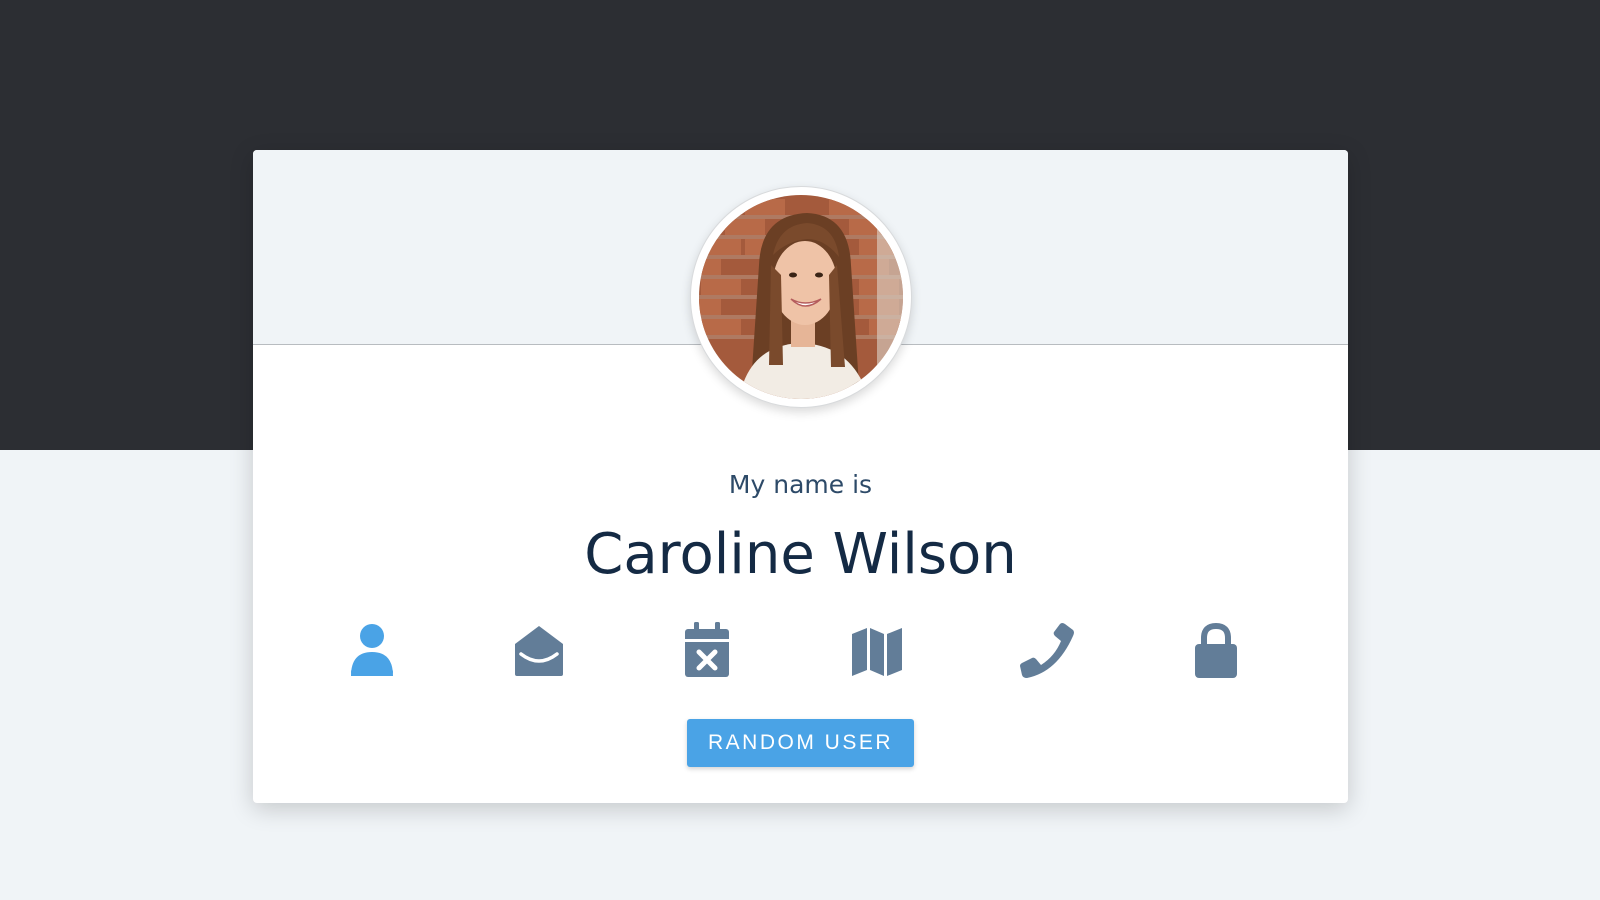  I want to click on avatar-frame, so click(801, 297).